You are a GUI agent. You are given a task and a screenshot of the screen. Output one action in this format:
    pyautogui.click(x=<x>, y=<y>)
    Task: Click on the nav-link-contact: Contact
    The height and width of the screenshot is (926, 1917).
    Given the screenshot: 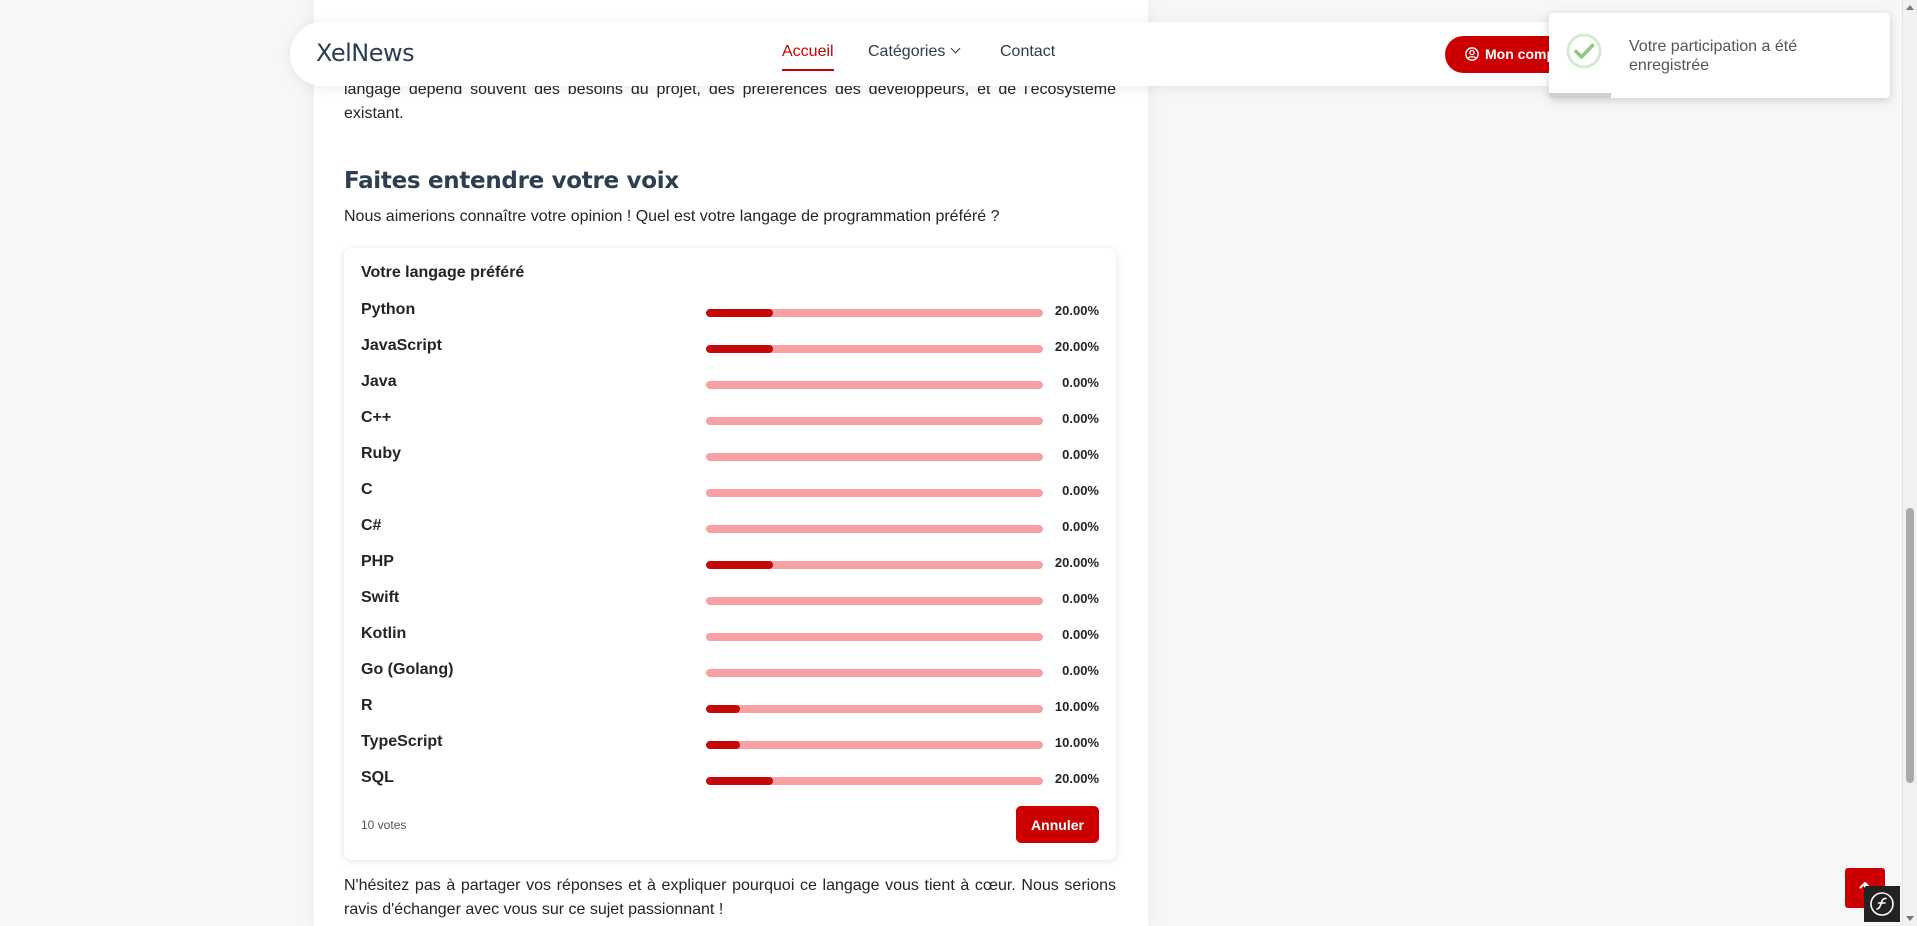 What is the action you would take?
    pyautogui.click(x=1027, y=52)
    